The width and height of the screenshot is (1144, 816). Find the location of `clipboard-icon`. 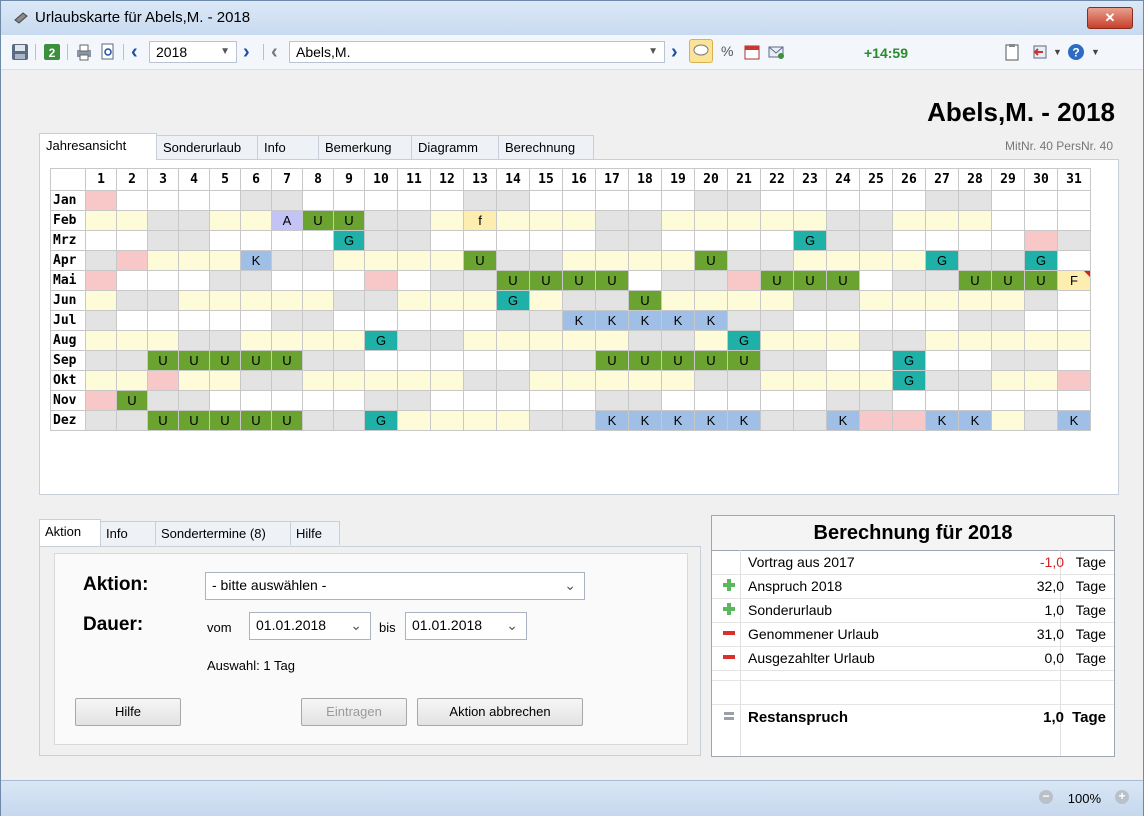

clipboard-icon is located at coordinates (1012, 52).